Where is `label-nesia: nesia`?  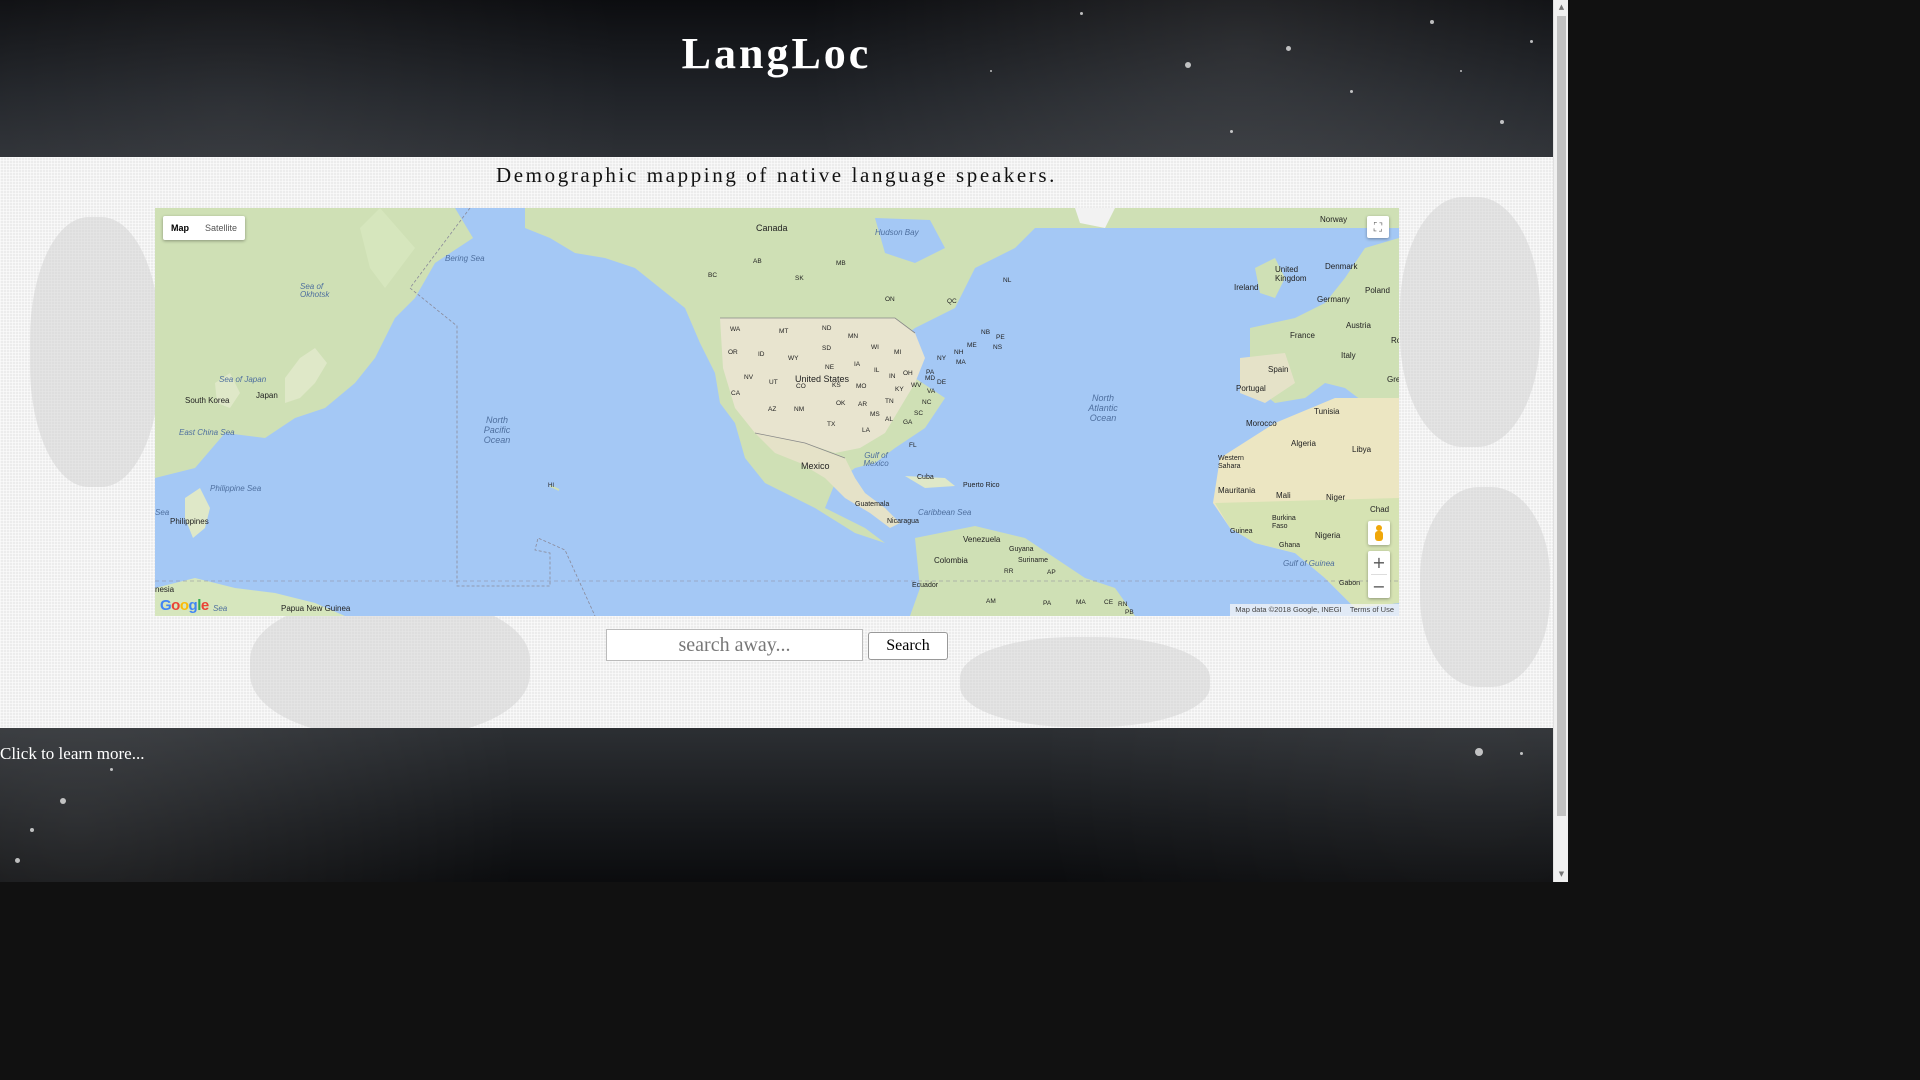 label-nesia: nesia is located at coordinates (165, 589).